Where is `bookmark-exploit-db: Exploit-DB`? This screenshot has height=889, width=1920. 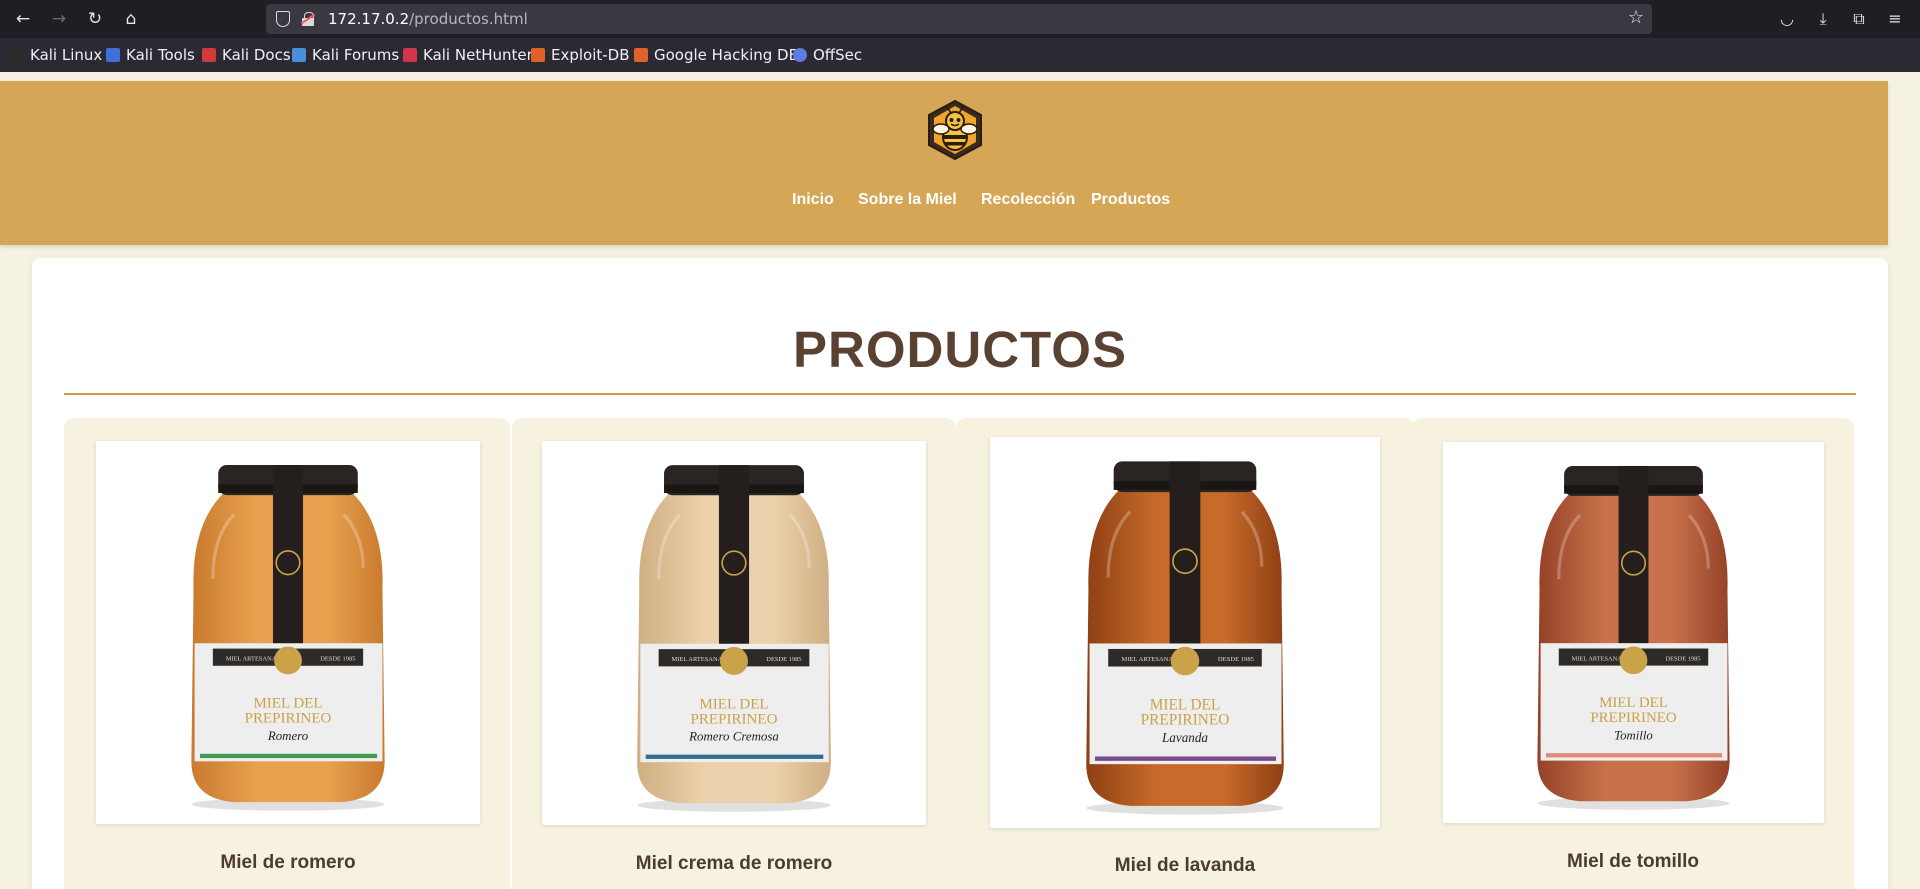
bookmark-exploit-db: Exploit-DB is located at coordinates (580, 55).